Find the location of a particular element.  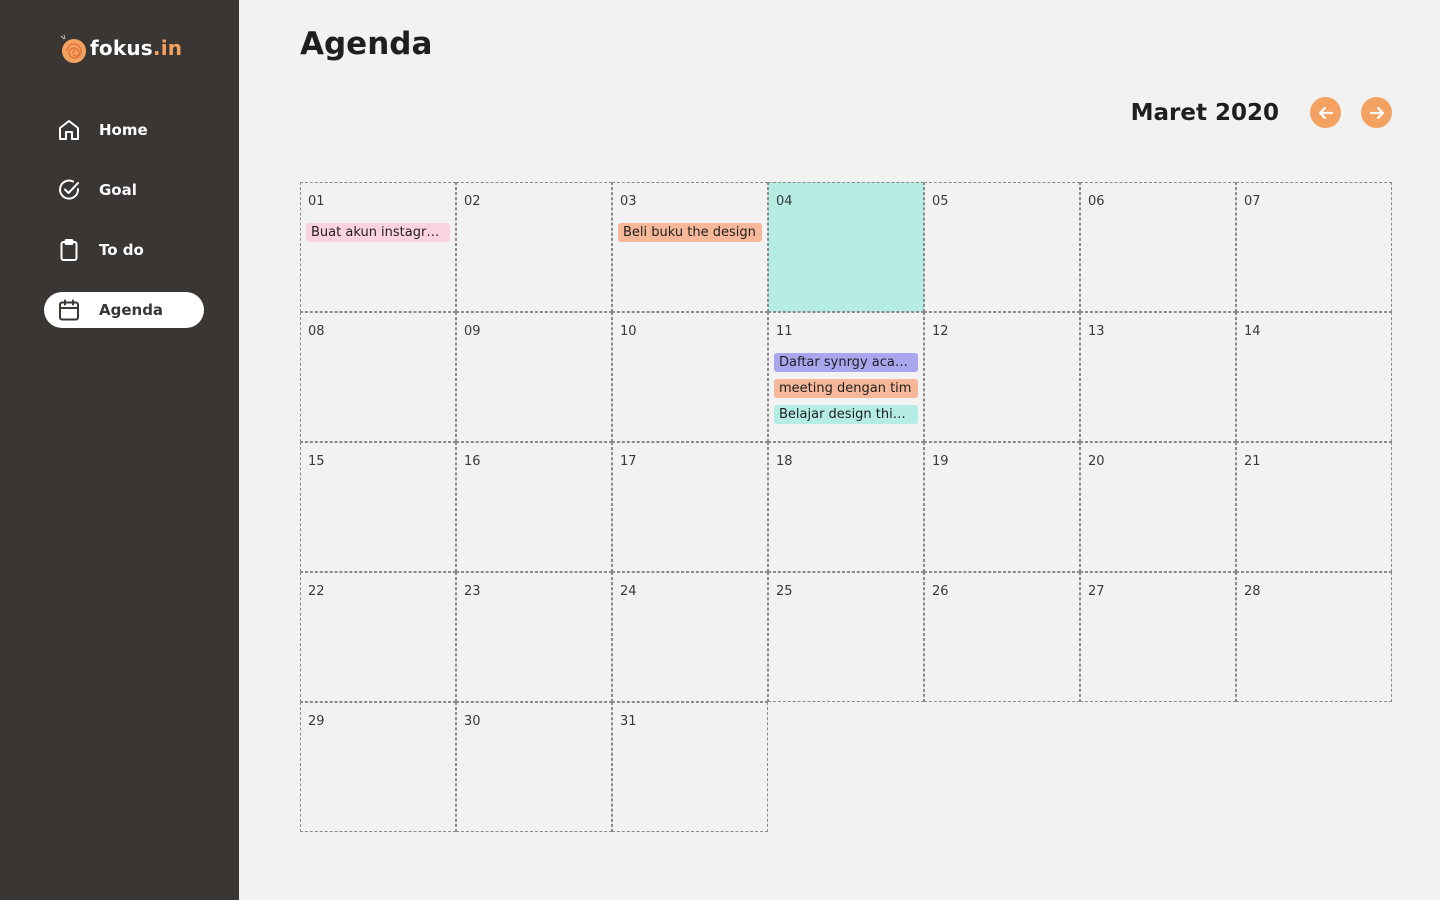

day-number: 11 is located at coordinates (784, 331).